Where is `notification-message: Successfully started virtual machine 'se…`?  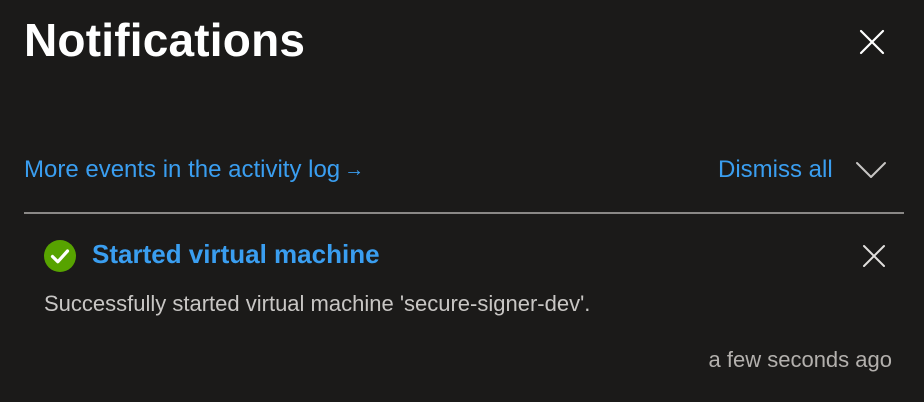
notification-message: Successfully started virtual machine 'se… is located at coordinates (317, 303).